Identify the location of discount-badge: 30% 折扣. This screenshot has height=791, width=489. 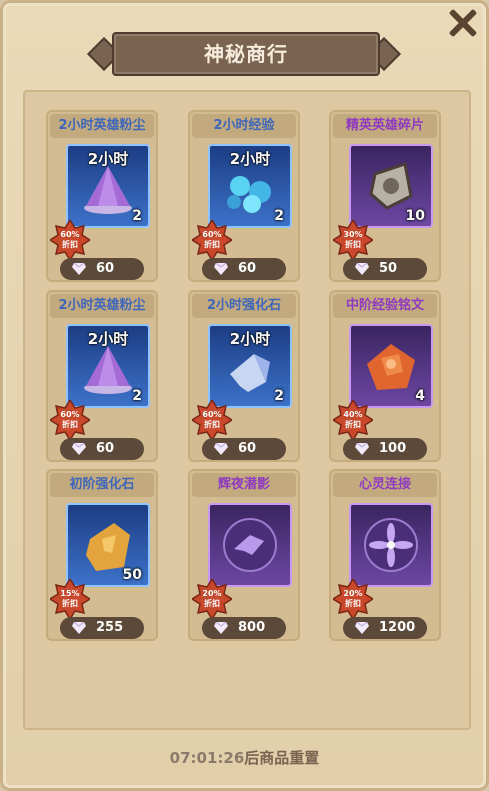
(353, 240).